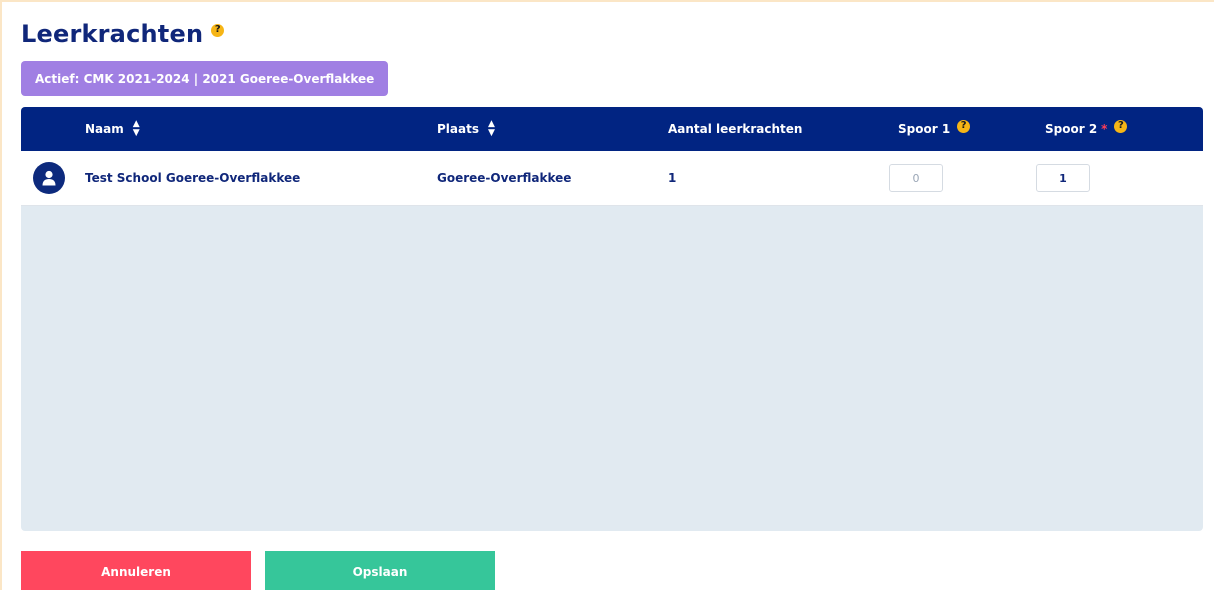 The width and height of the screenshot is (1214, 590). Describe the element at coordinates (672, 178) in the screenshot. I see `cell-aantal: 1` at that location.